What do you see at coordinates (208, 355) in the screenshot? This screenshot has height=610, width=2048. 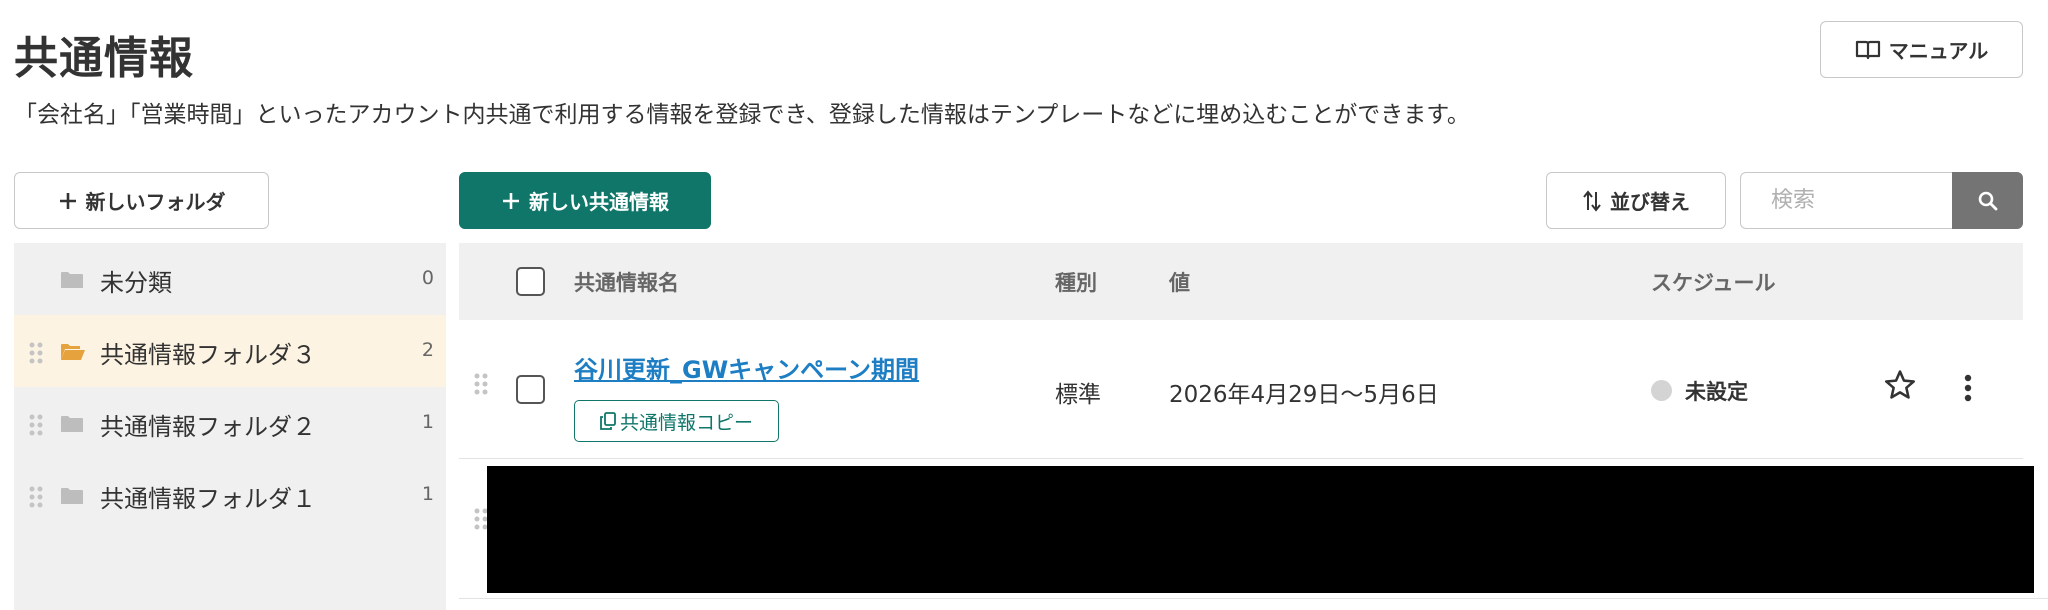 I see `folder-label: 共通情報フォルダ３` at bounding box center [208, 355].